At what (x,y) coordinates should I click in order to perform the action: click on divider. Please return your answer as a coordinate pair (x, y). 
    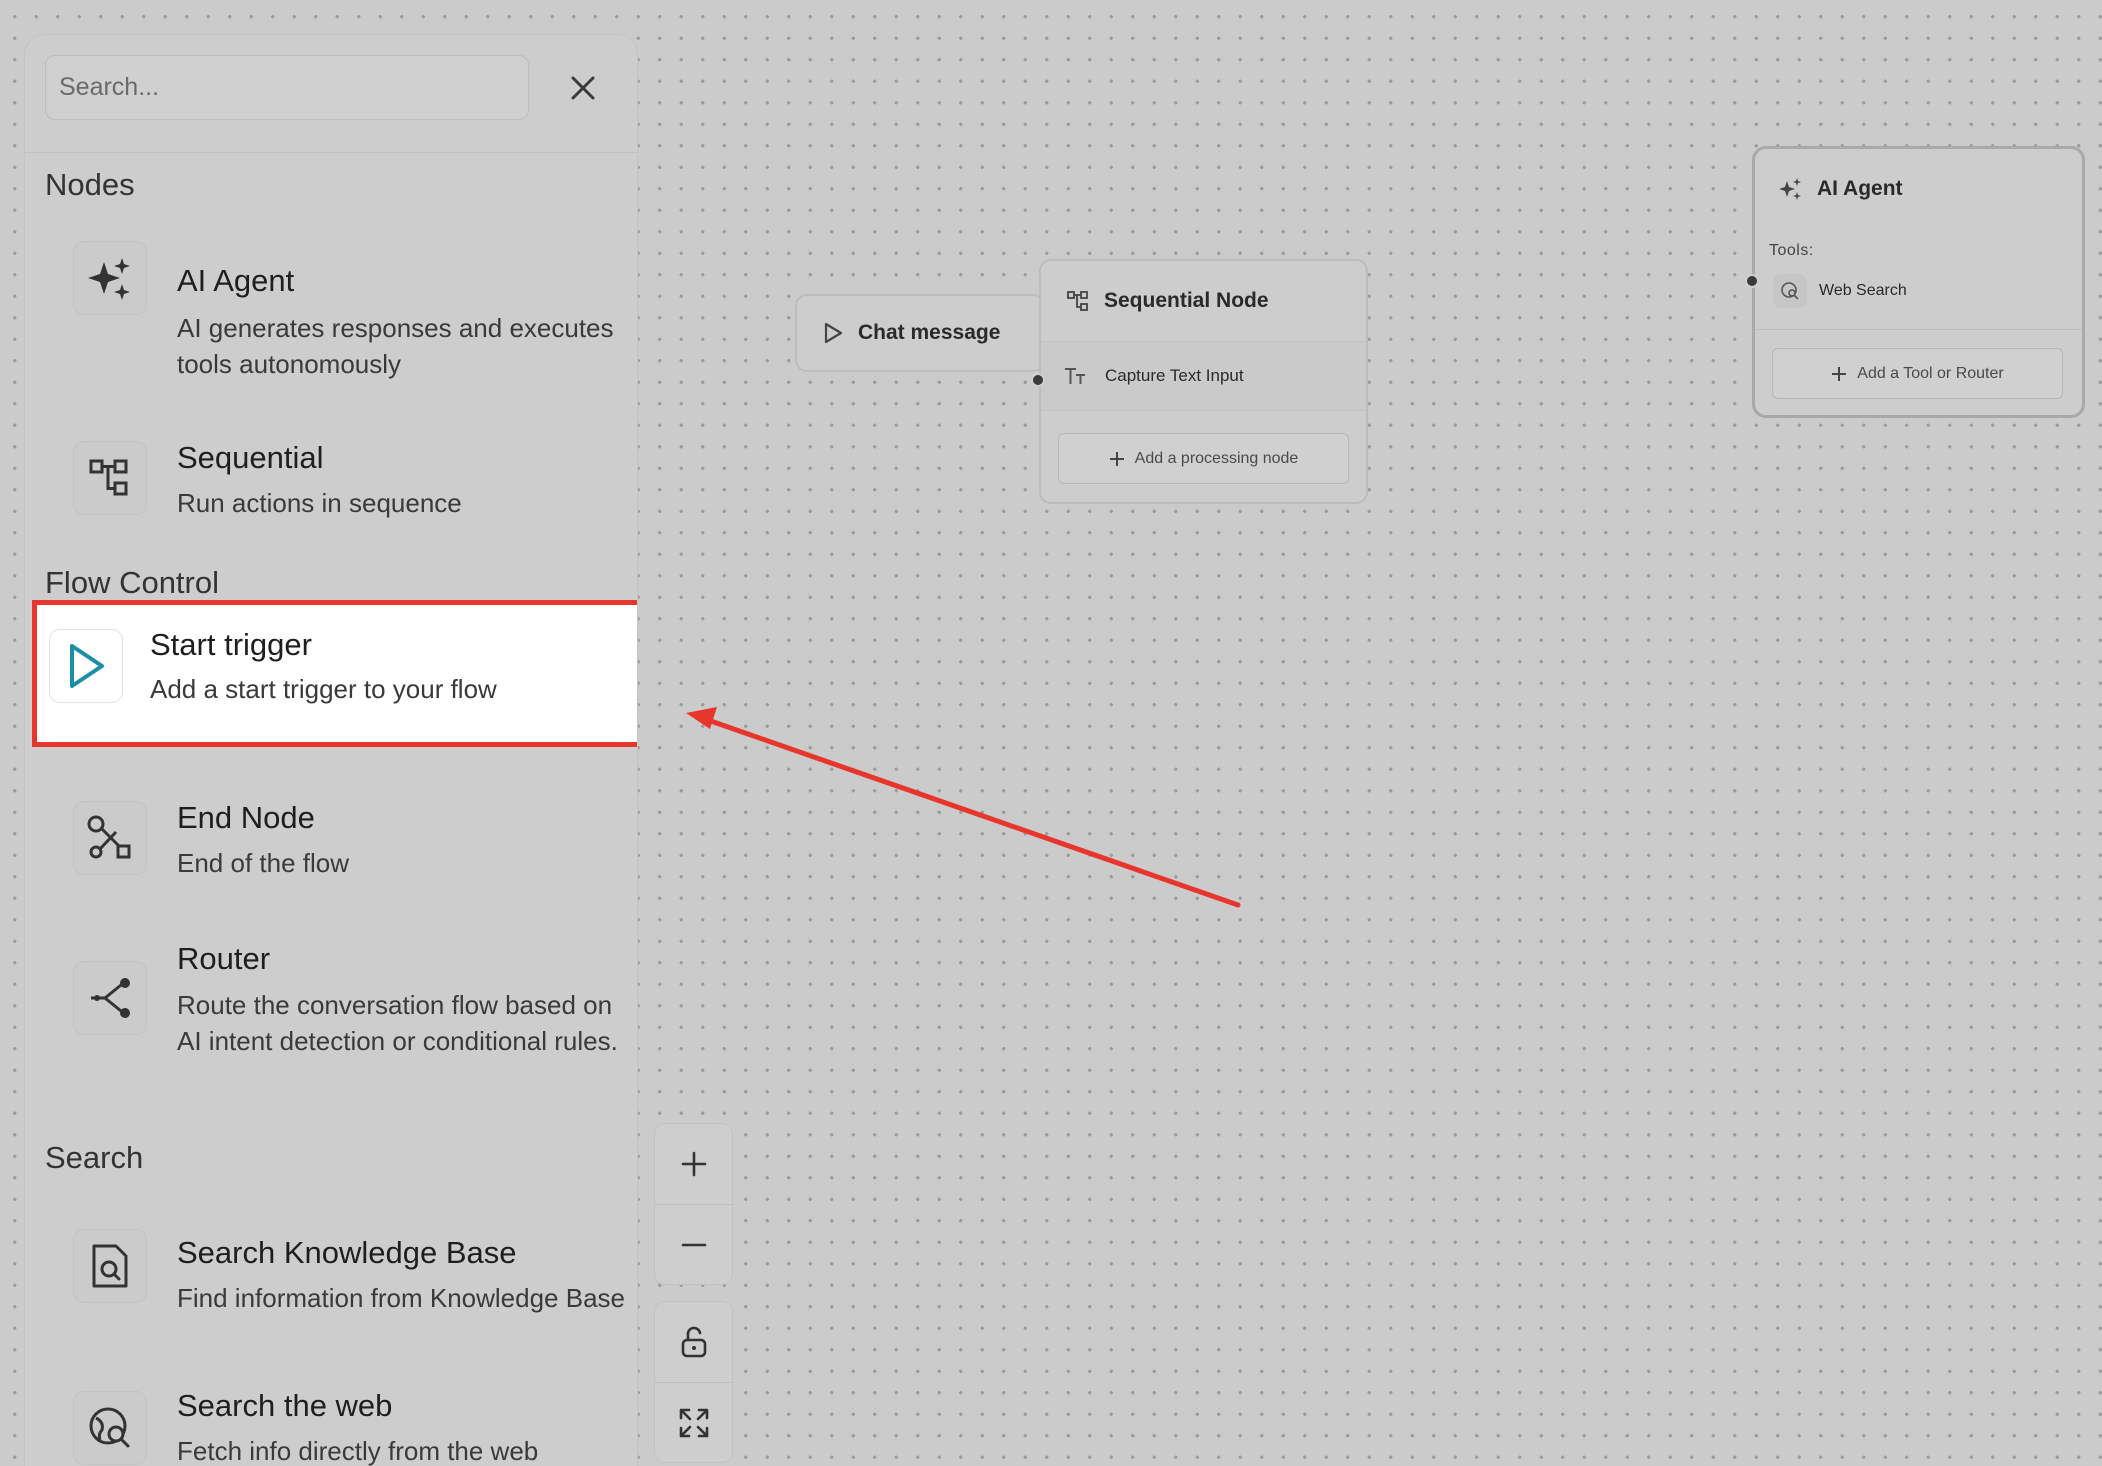
    Looking at the image, I should click on (1918, 329).